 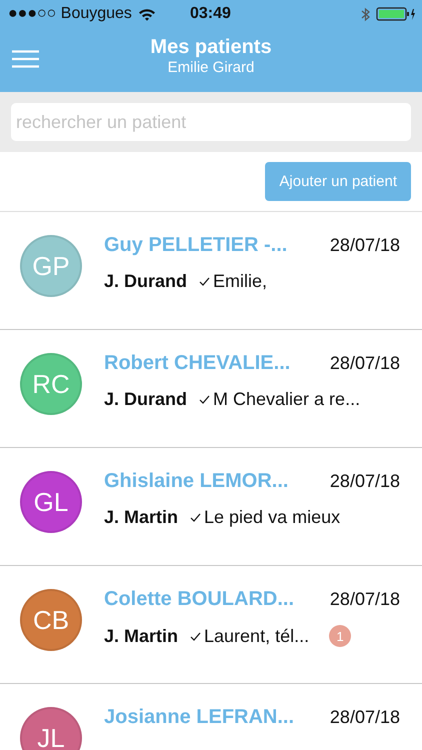 What do you see at coordinates (211, 47) in the screenshot?
I see `screen-title: Mes patients` at bounding box center [211, 47].